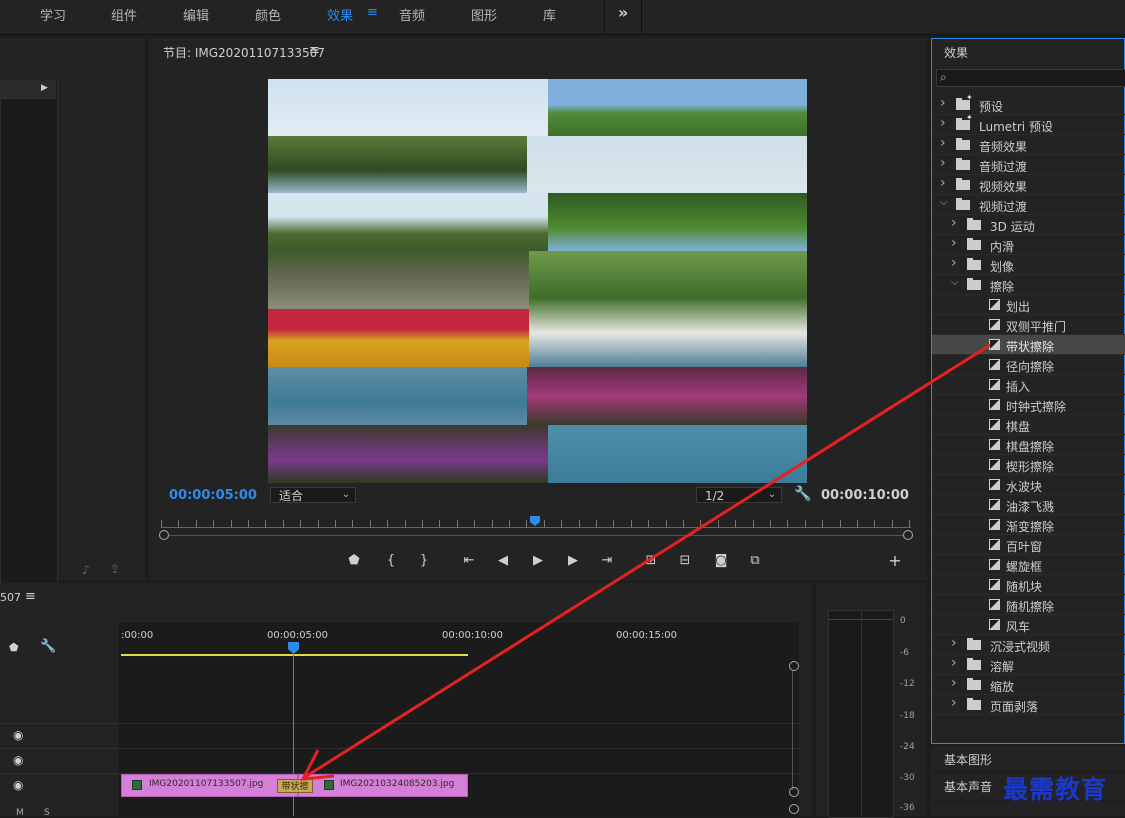  What do you see at coordinates (792, 730) in the screenshot?
I see `timeline-vertical-scrollbar` at bounding box center [792, 730].